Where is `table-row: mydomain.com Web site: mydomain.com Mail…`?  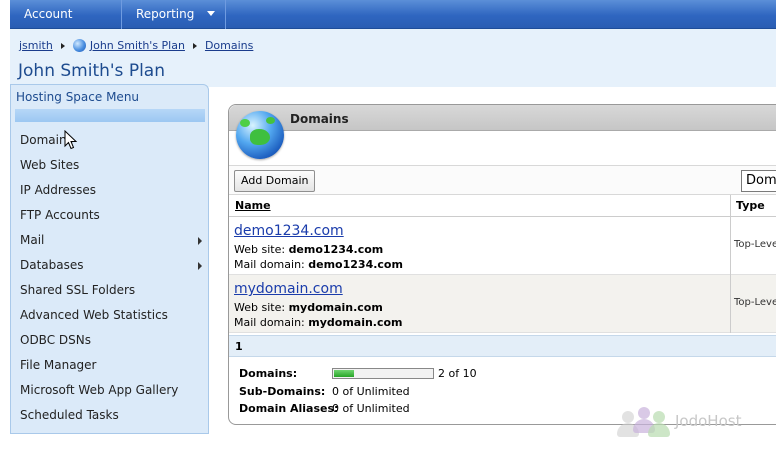
table-row: mydomain.com Web site: mydomain.com Mail… is located at coordinates (502, 304).